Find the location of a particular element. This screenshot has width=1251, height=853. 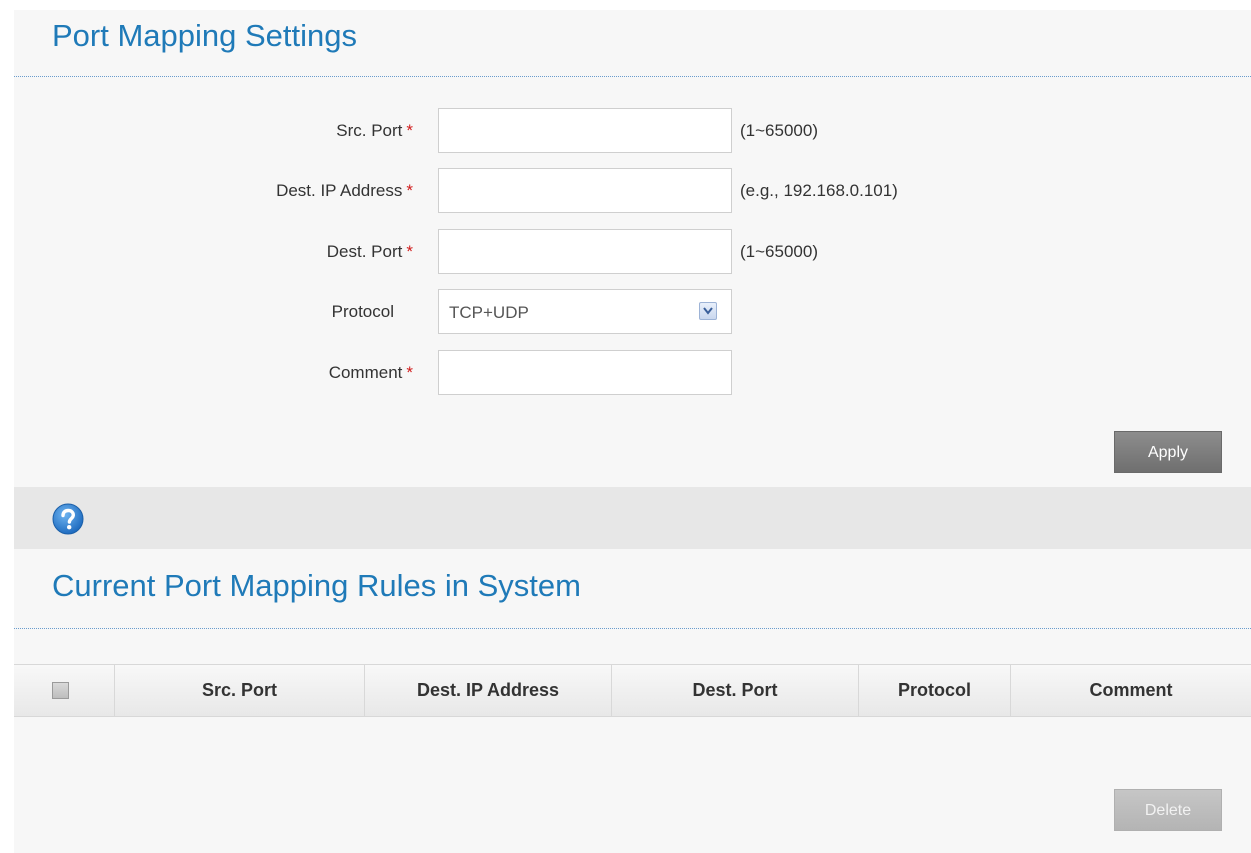

dest-ip-label: Dest. IP Address * is located at coordinates (344, 190).